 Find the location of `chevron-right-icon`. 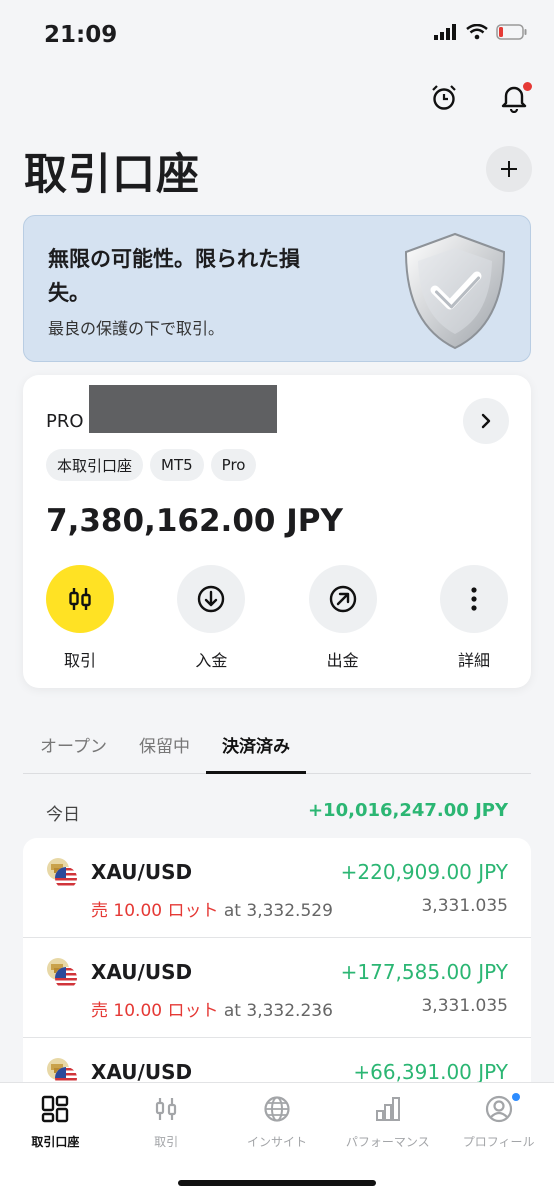

chevron-right-icon is located at coordinates (486, 421).